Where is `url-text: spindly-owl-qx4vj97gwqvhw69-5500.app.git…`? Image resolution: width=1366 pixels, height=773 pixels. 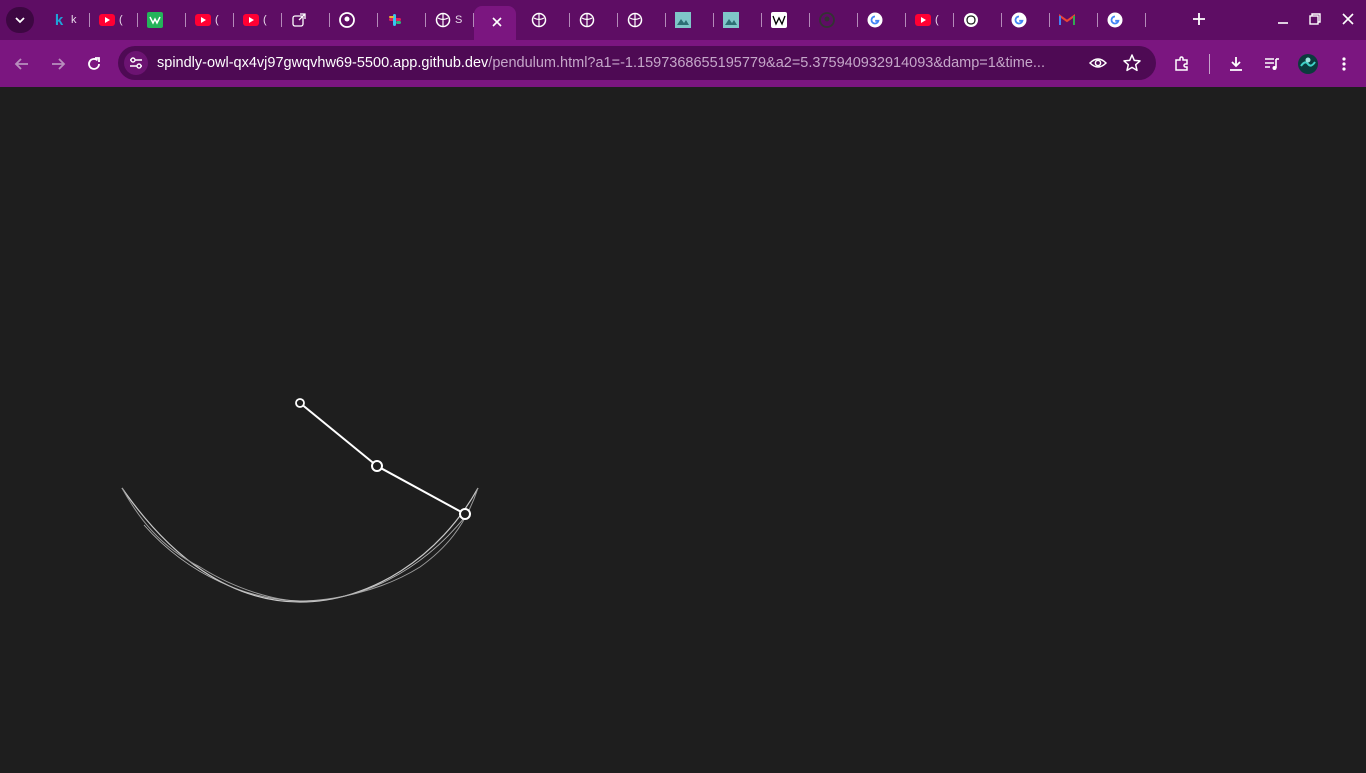 url-text: spindly-owl-qx4vj97gwqvhw69-5500.app.git… is located at coordinates (617, 63).